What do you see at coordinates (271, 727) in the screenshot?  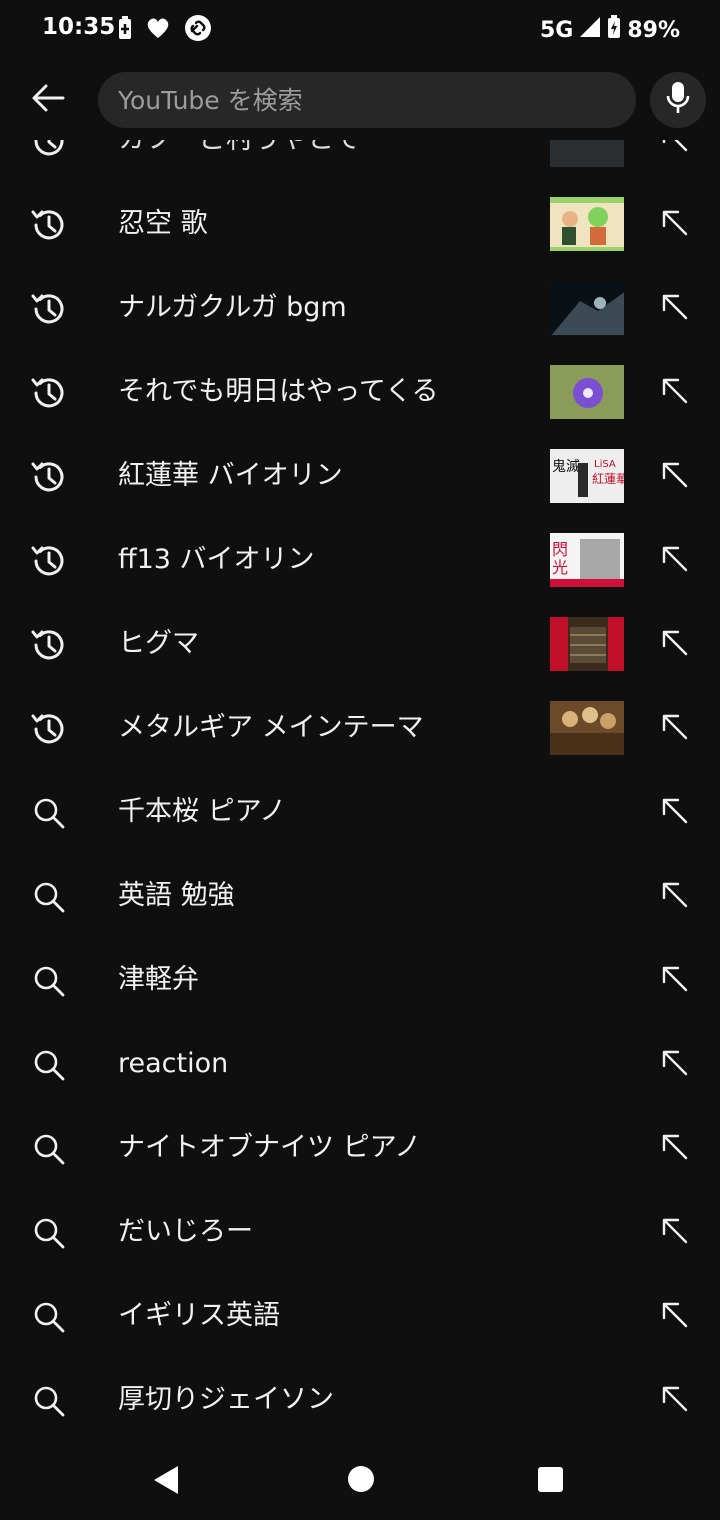 I see `suggestion-text: メタルギア メインテーマ` at bounding box center [271, 727].